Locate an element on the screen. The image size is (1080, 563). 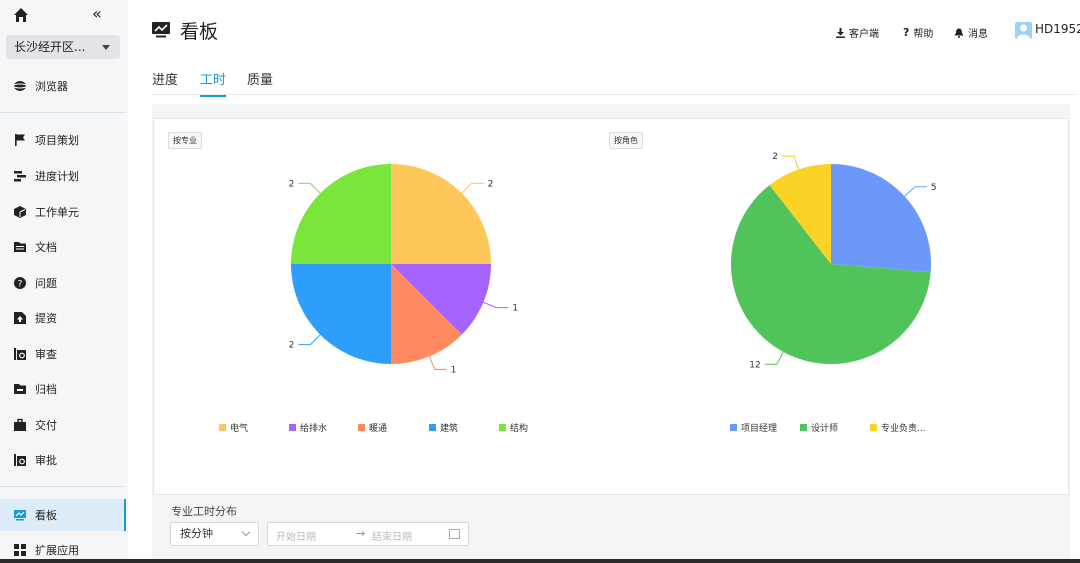
chevron-down-icon is located at coordinates (246, 532).